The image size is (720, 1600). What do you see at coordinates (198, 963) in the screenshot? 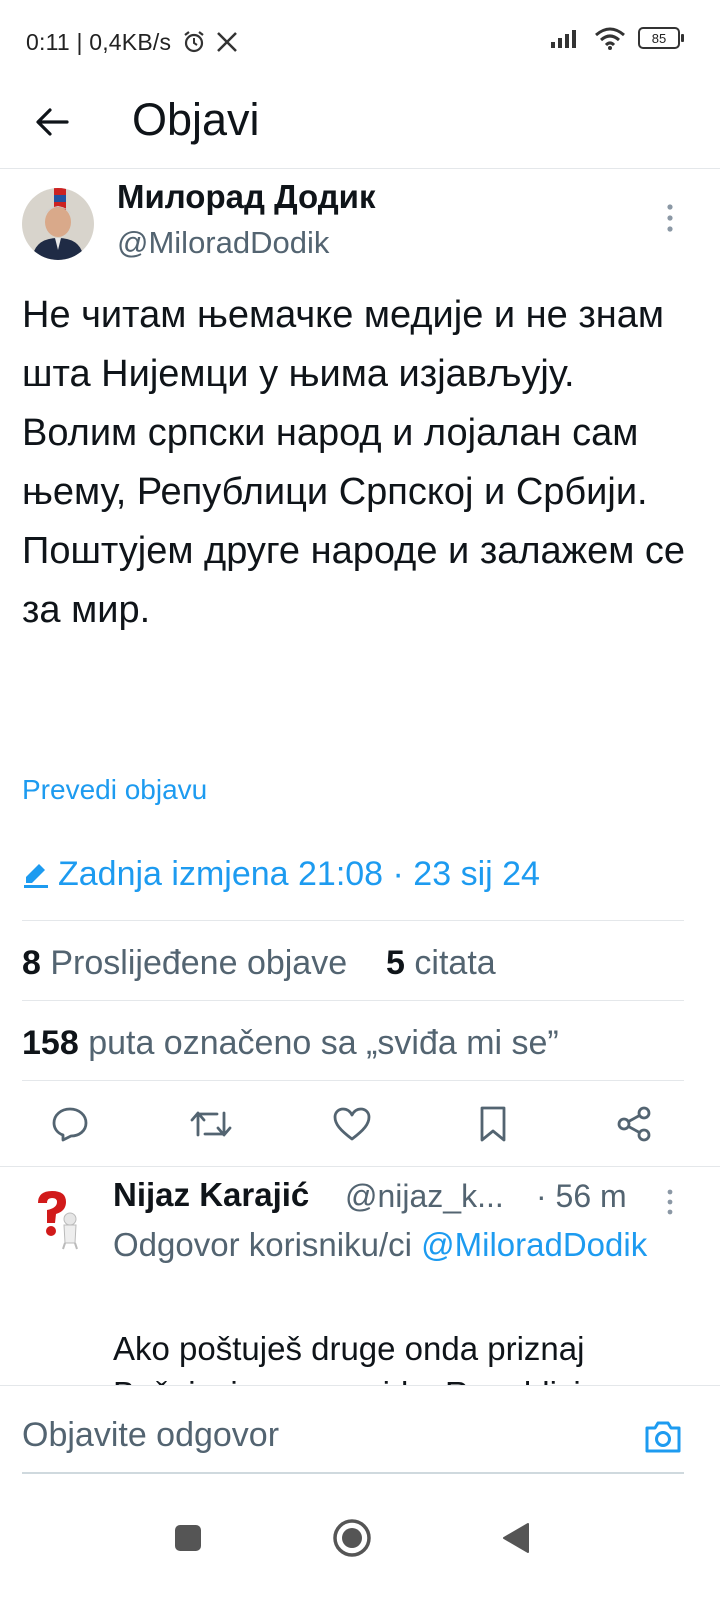
I see `retweets-label: Proslijeđene objave` at bounding box center [198, 963].